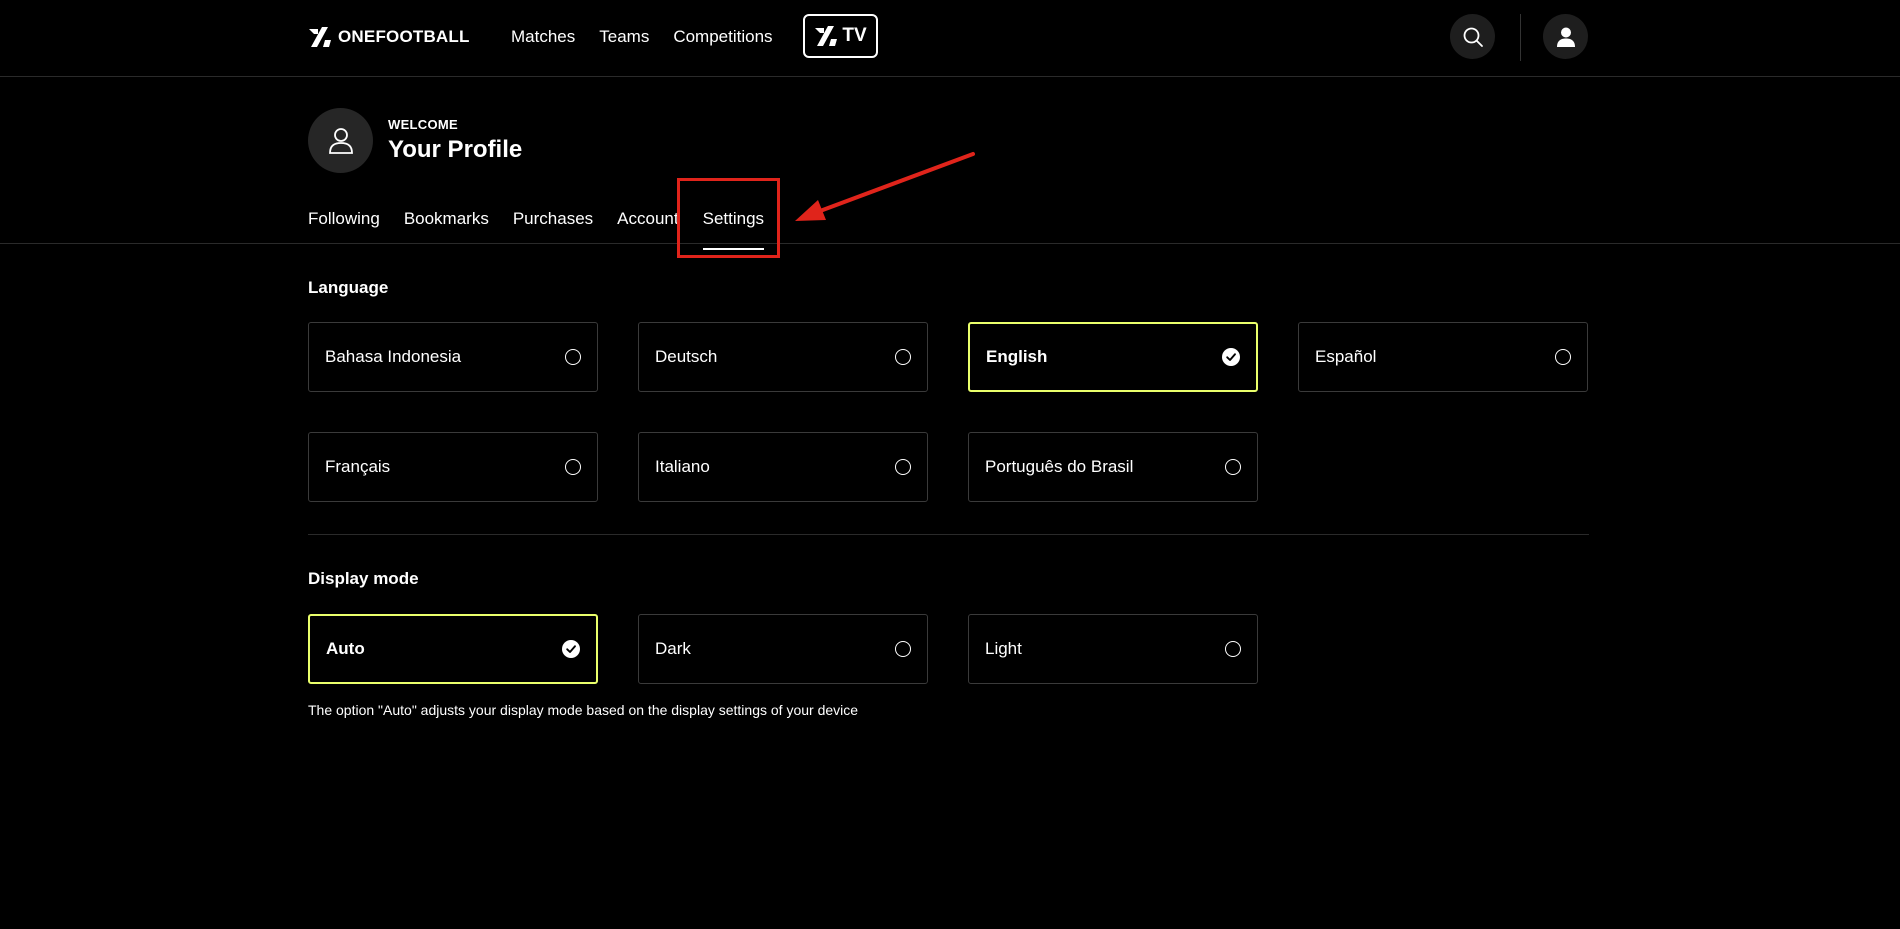 This screenshot has height=929, width=1900. Describe the element at coordinates (363, 578) in the screenshot. I see `display-mode-section-title: Display mode` at that location.